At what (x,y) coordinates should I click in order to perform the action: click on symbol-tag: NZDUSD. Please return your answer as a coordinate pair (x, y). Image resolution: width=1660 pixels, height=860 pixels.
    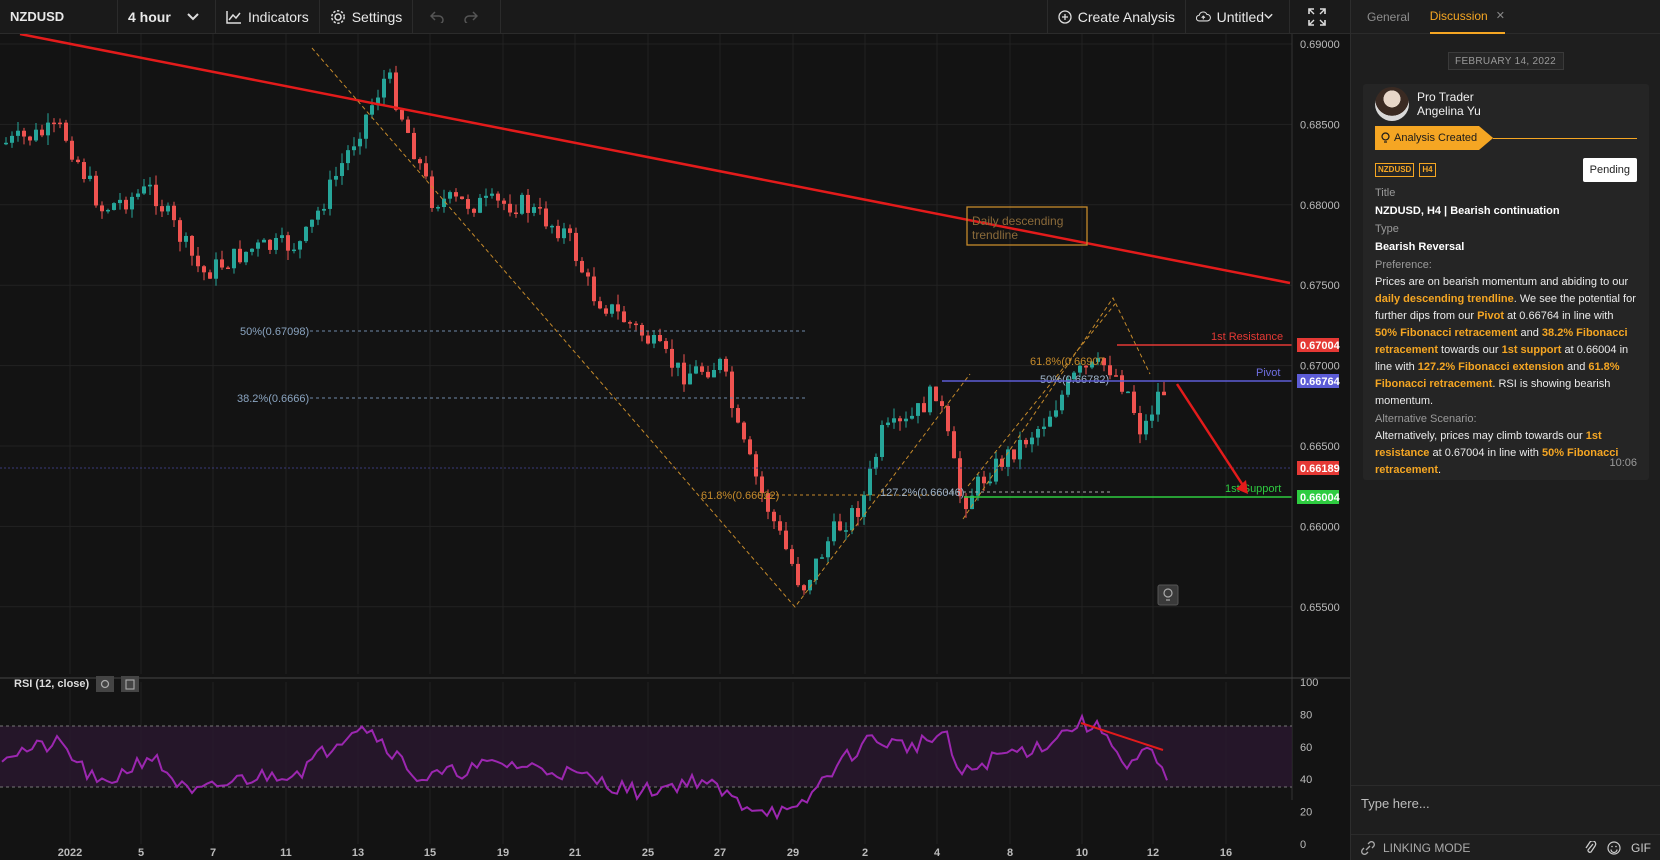
    Looking at the image, I should click on (1395, 170).